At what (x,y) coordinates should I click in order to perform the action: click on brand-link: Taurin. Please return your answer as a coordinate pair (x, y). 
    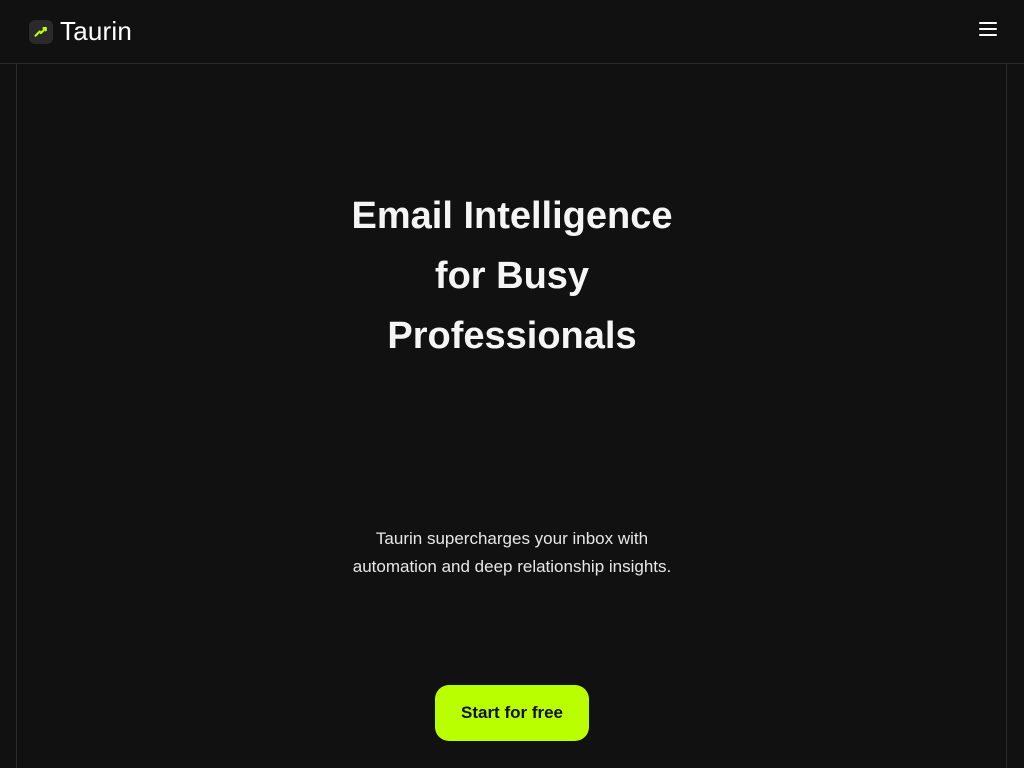
    Looking at the image, I should click on (80, 32).